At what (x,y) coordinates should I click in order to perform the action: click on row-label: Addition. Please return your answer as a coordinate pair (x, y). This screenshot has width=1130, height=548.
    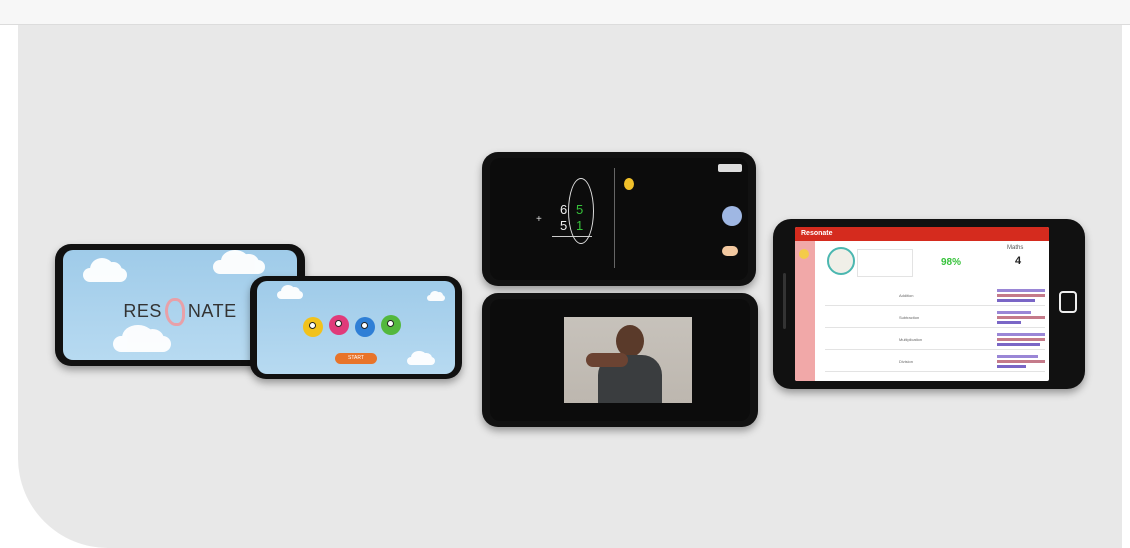
    Looking at the image, I should click on (906, 295).